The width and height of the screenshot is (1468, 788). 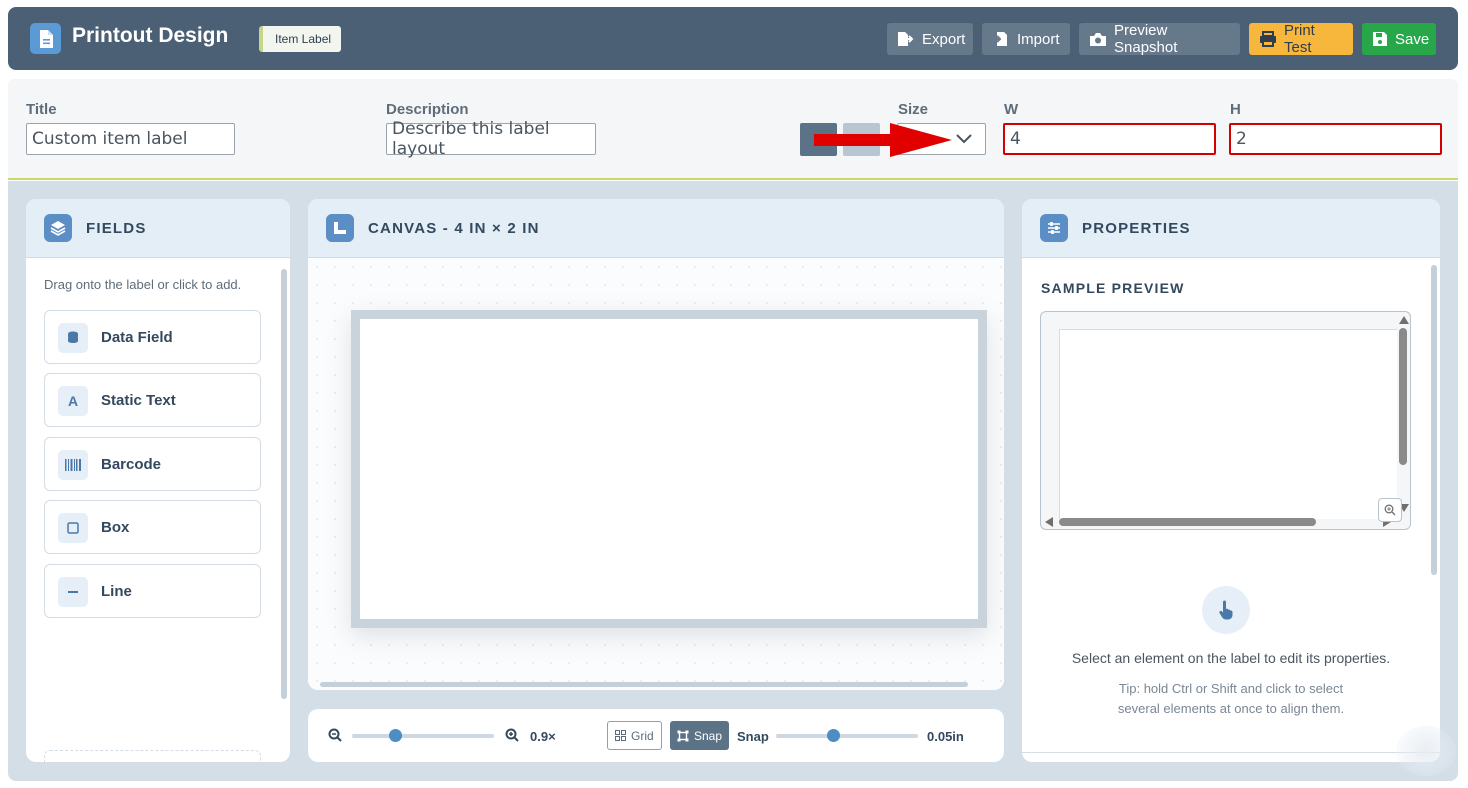 What do you see at coordinates (335, 735) in the screenshot?
I see `zoom-out-icon` at bounding box center [335, 735].